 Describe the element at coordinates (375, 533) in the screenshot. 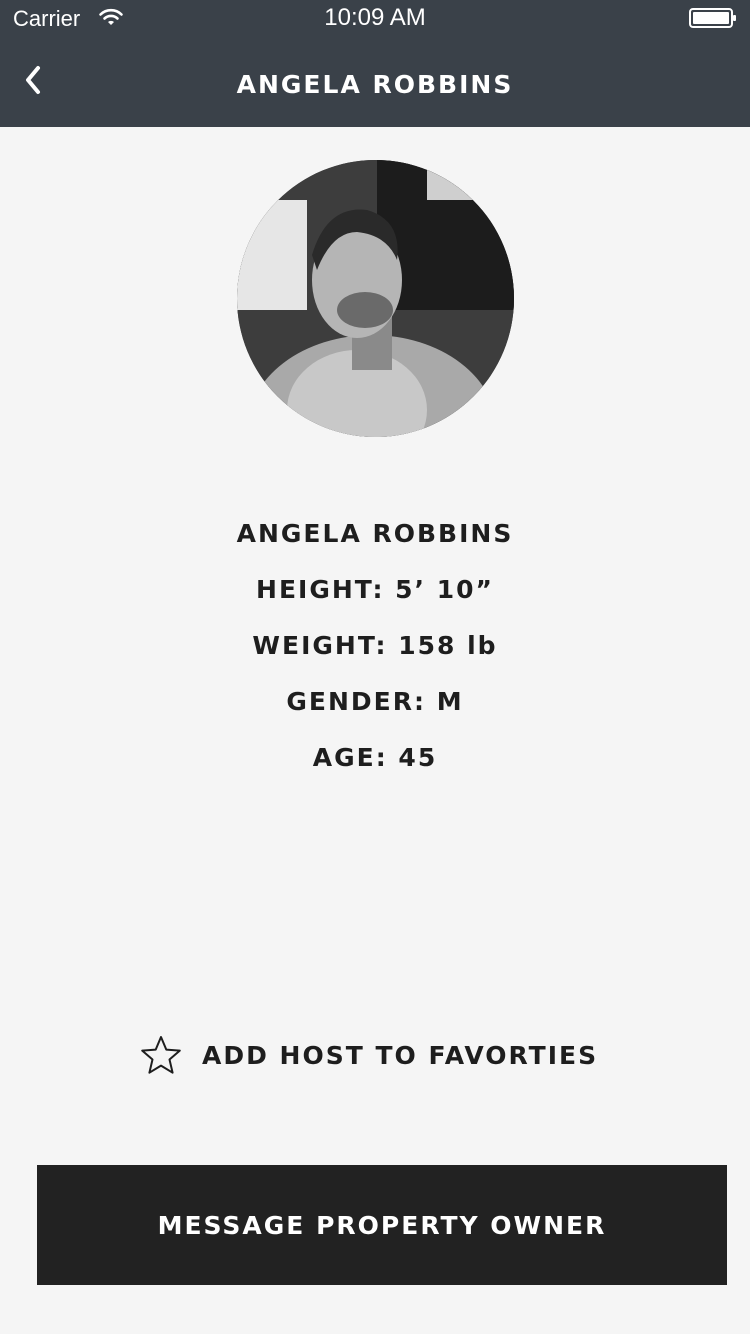

I see `profile-name: ANGELA ROBBINS` at that location.